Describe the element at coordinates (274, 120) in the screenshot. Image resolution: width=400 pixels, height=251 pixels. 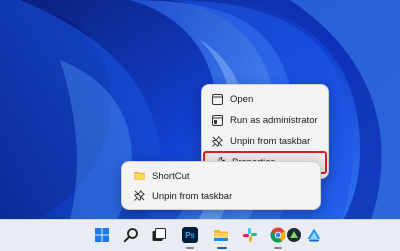
I see `menu-item-label: Run as administrator` at that location.